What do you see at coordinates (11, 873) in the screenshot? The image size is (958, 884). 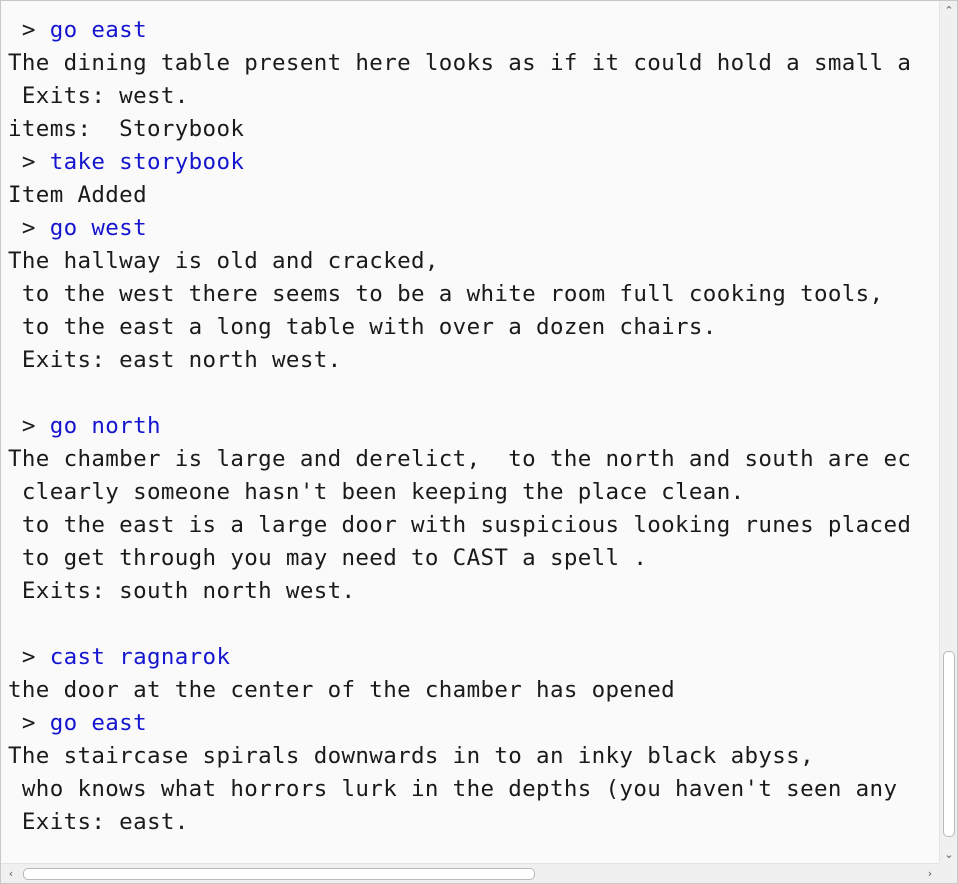 I see `chevron-left-icon: ‹` at bounding box center [11, 873].